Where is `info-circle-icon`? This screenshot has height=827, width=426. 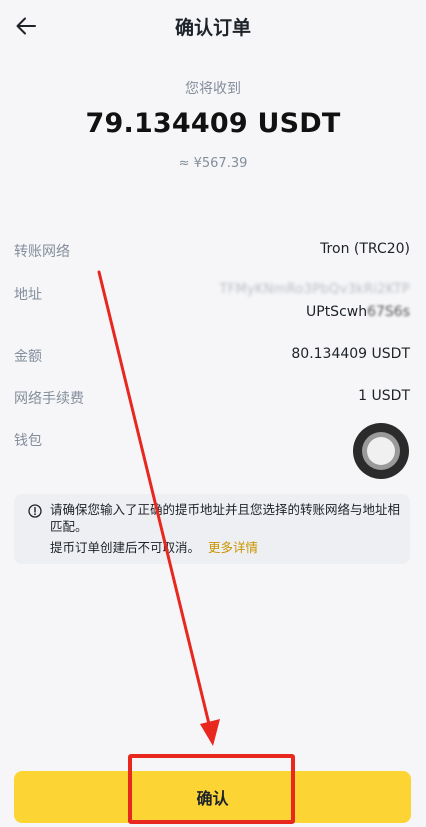 info-circle-icon is located at coordinates (35, 511).